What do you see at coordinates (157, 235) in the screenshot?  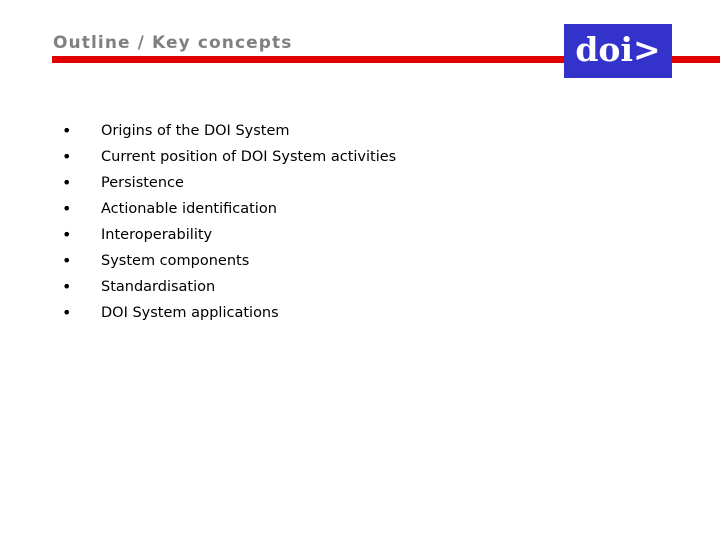 I see `list-item-label: Interoperability` at bounding box center [157, 235].